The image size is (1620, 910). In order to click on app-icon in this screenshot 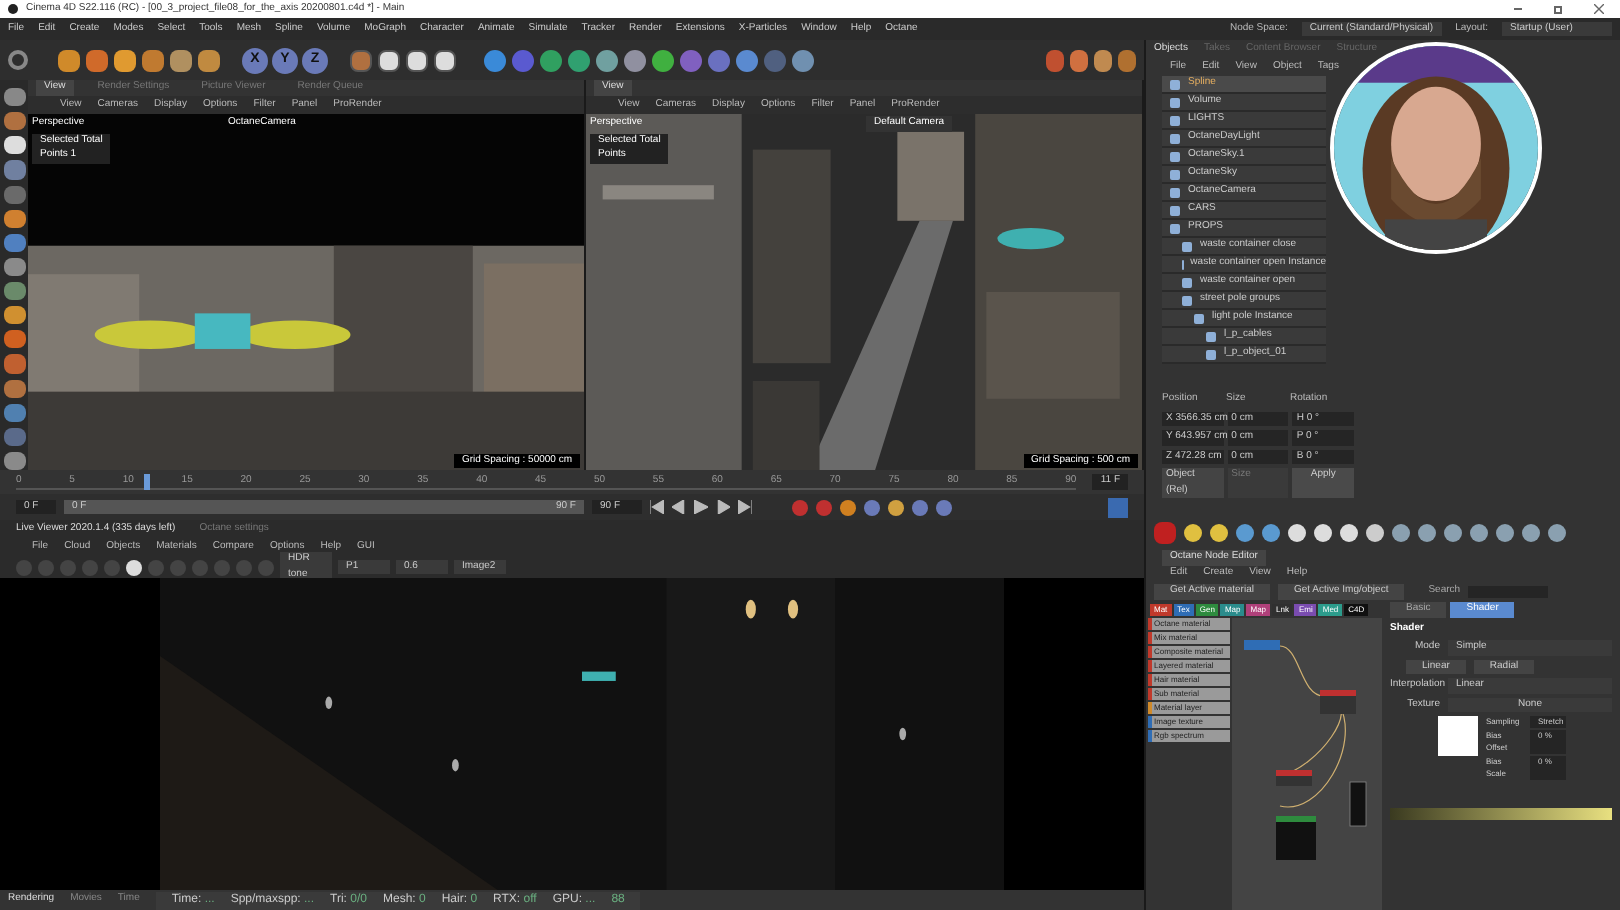, I will do `click(13, 9)`.